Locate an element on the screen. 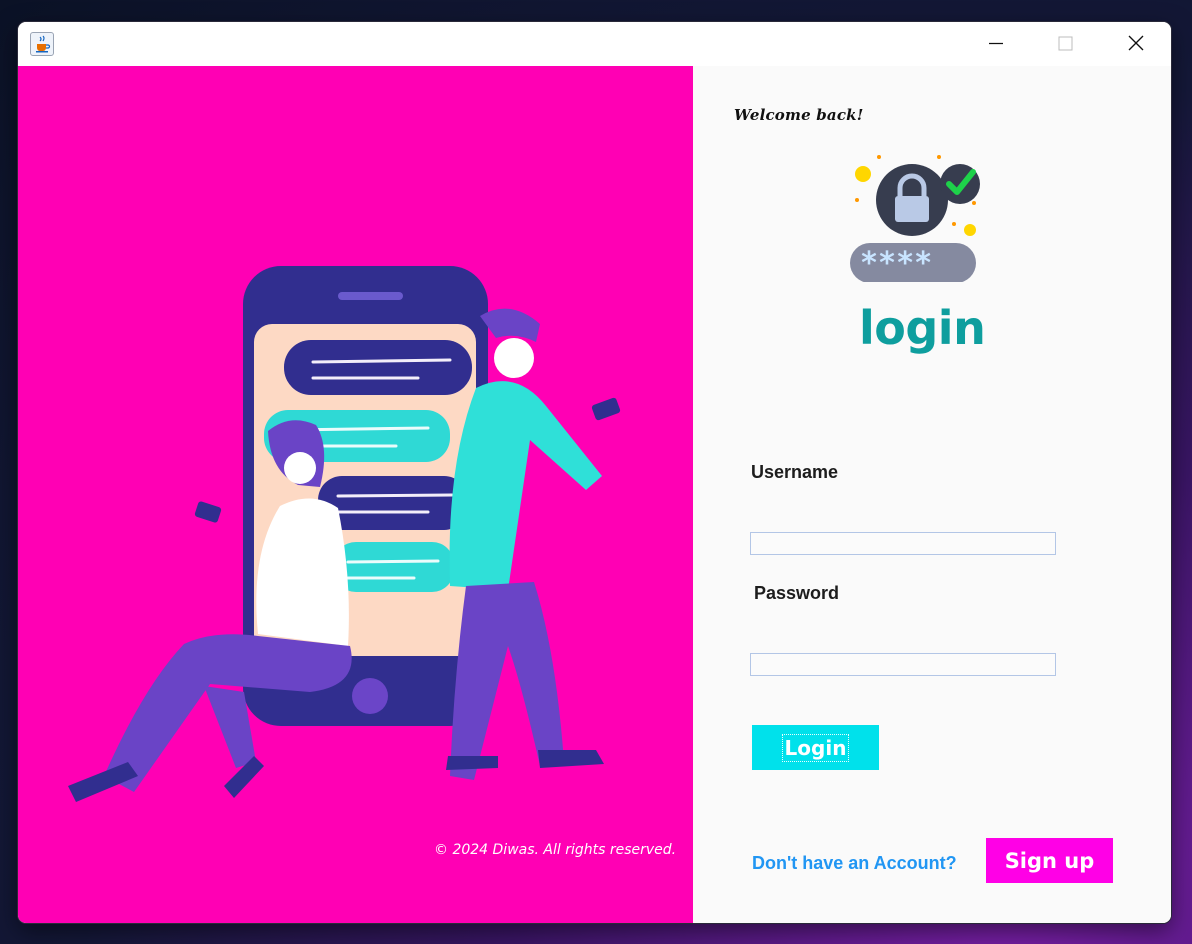 Image resolution: width=1192 pixels, height=944 pixels. close-icon is located at coordinates (1136, 43).